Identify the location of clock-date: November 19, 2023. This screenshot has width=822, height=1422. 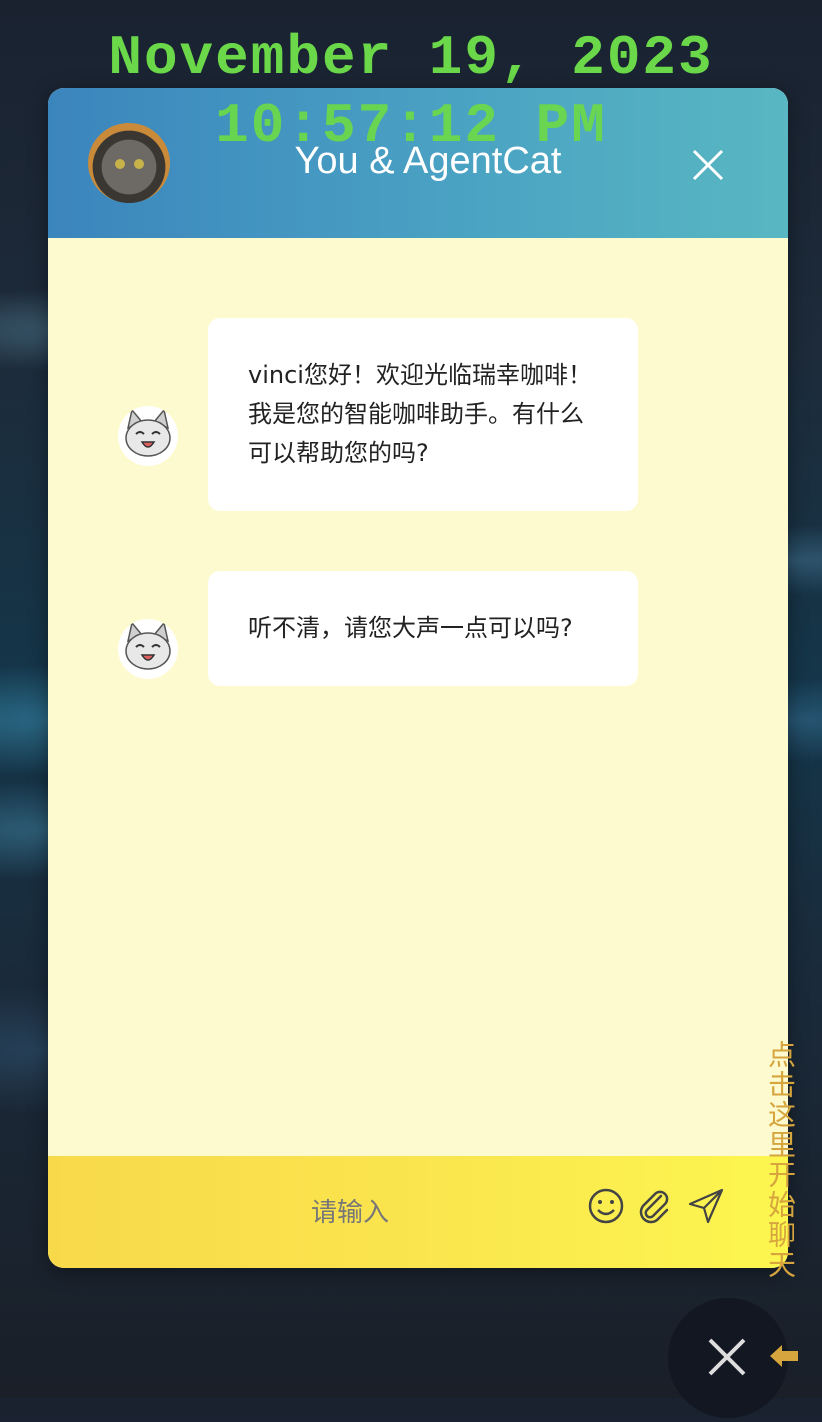
(411, 58).